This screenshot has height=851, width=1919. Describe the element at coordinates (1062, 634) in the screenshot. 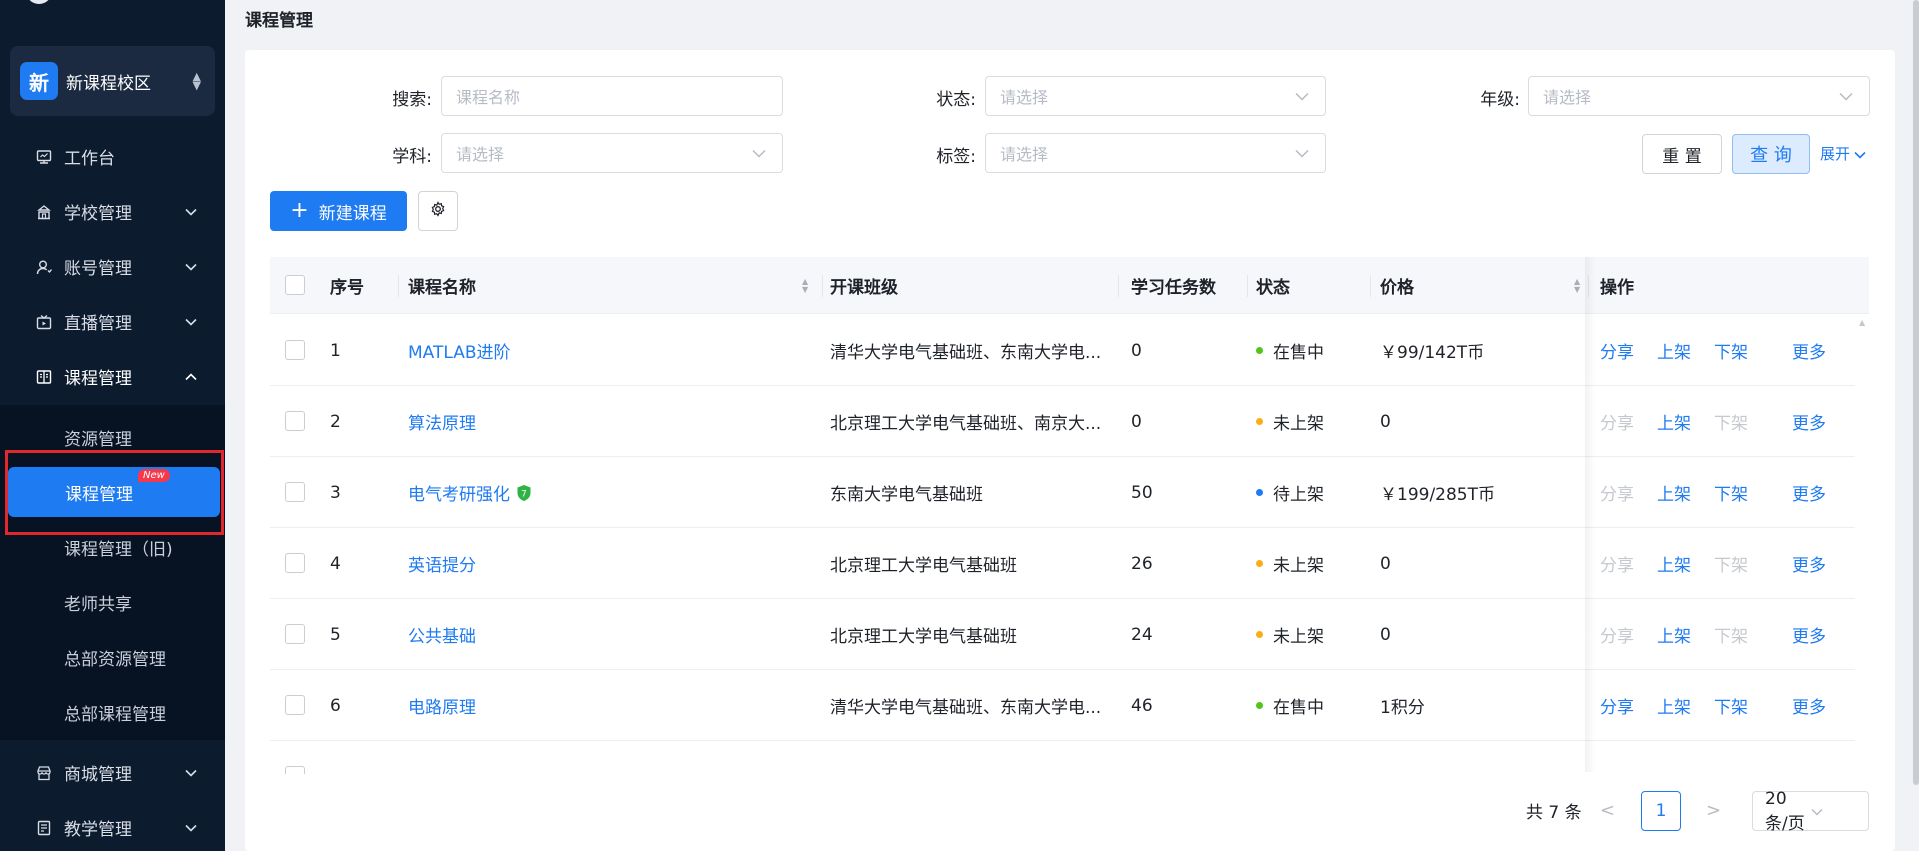

I see `table-row: 5 公共基础 北京理工大学电气基础班 24 未上架 0 分享 上架 下架 更多` at that location.